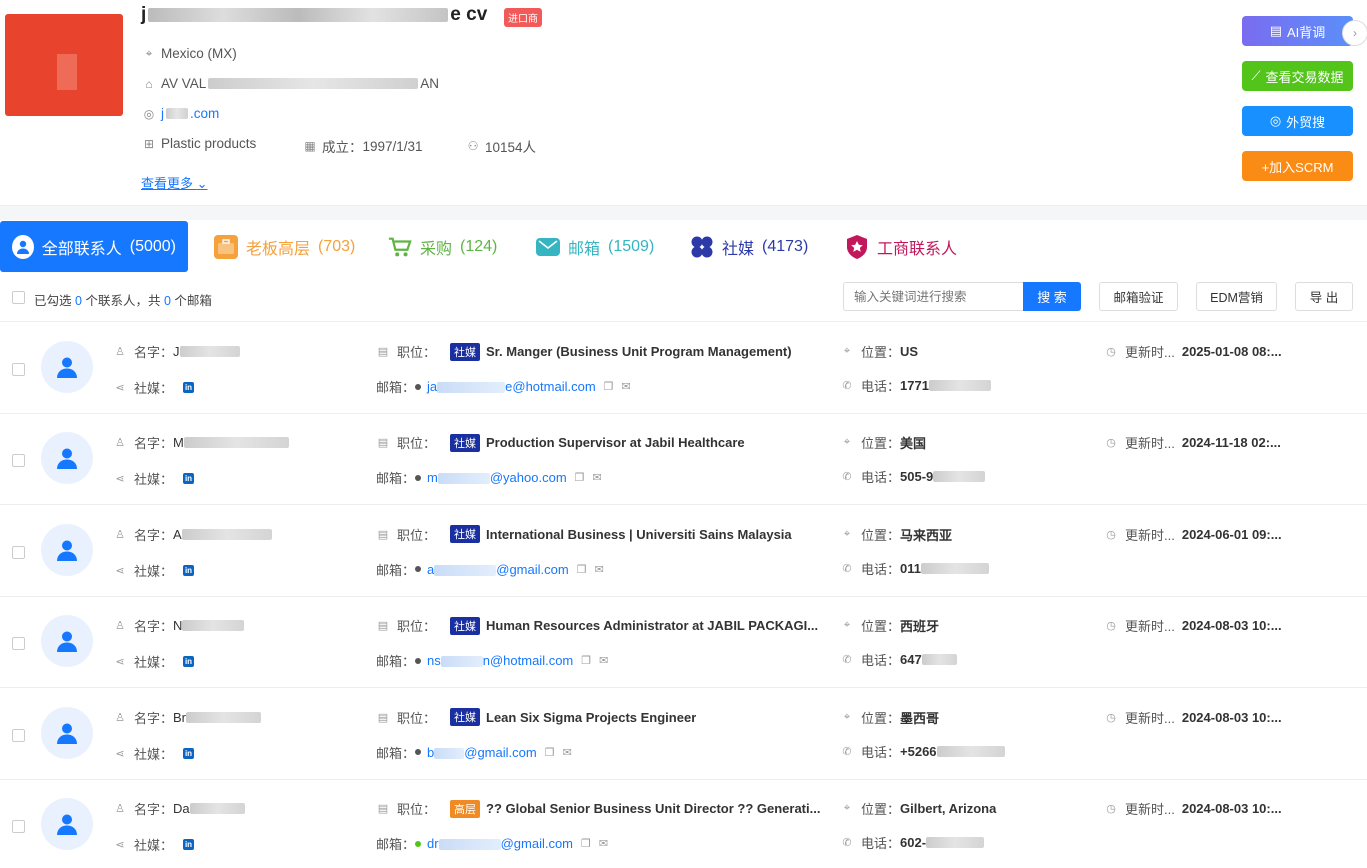 This screenshot has height=868, width=1367. What do you see at coordinates (500, 843) in the screenshot?
I see `email-link: dr @gmail.com` at bounding box center [500, 843].